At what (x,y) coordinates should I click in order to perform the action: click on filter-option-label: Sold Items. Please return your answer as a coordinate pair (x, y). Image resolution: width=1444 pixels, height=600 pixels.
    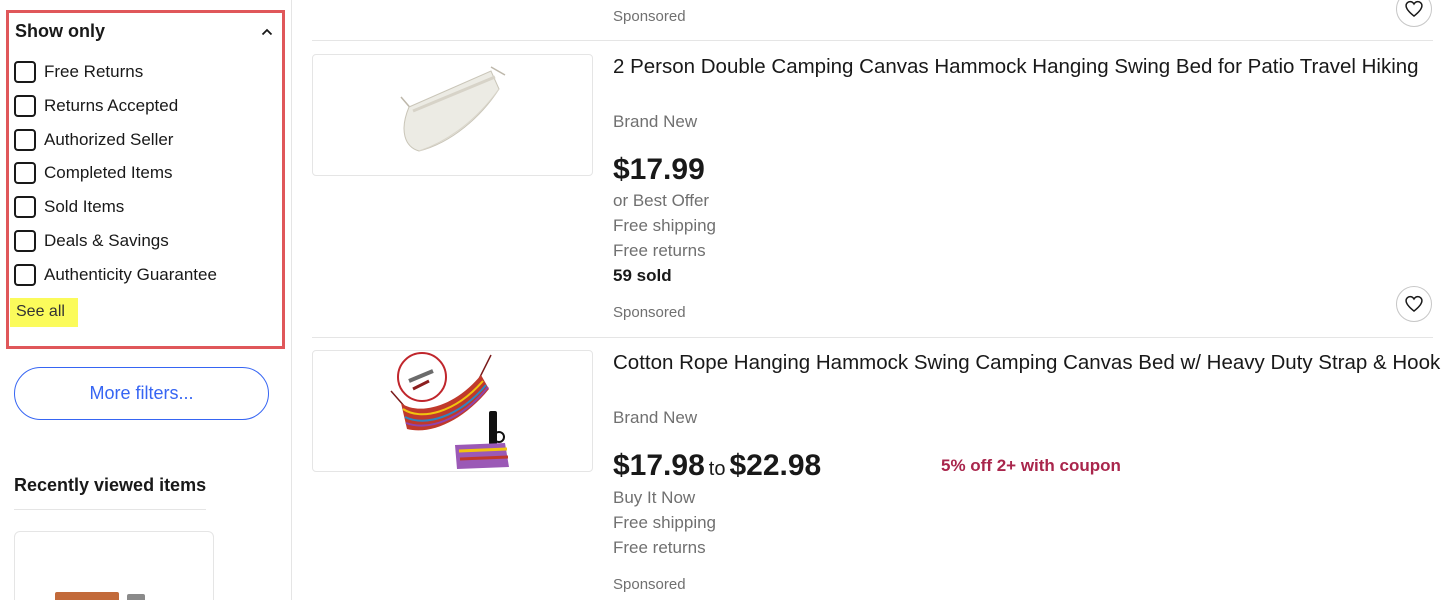
    Looking at the image, I should click on (84, 206).